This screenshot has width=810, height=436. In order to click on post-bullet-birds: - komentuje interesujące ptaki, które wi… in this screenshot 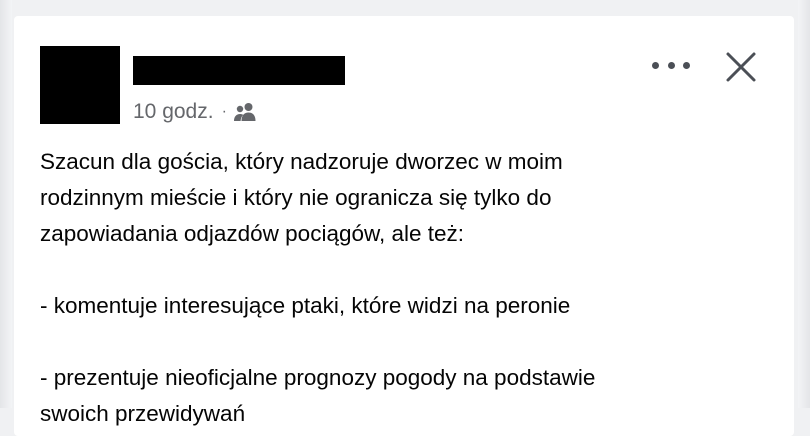, I will do `click(305, 305)`.